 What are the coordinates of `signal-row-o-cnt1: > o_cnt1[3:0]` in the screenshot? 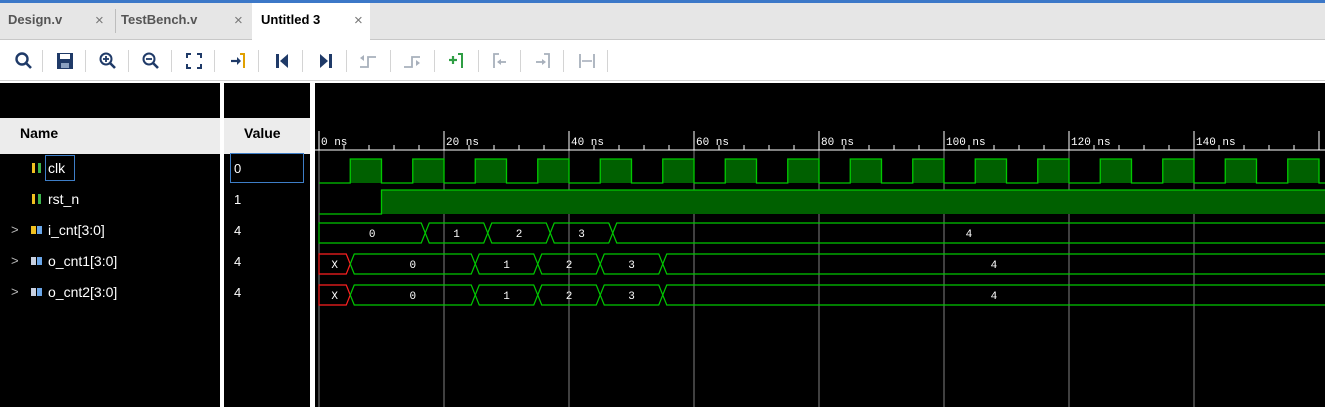 It's located at (110, 262).